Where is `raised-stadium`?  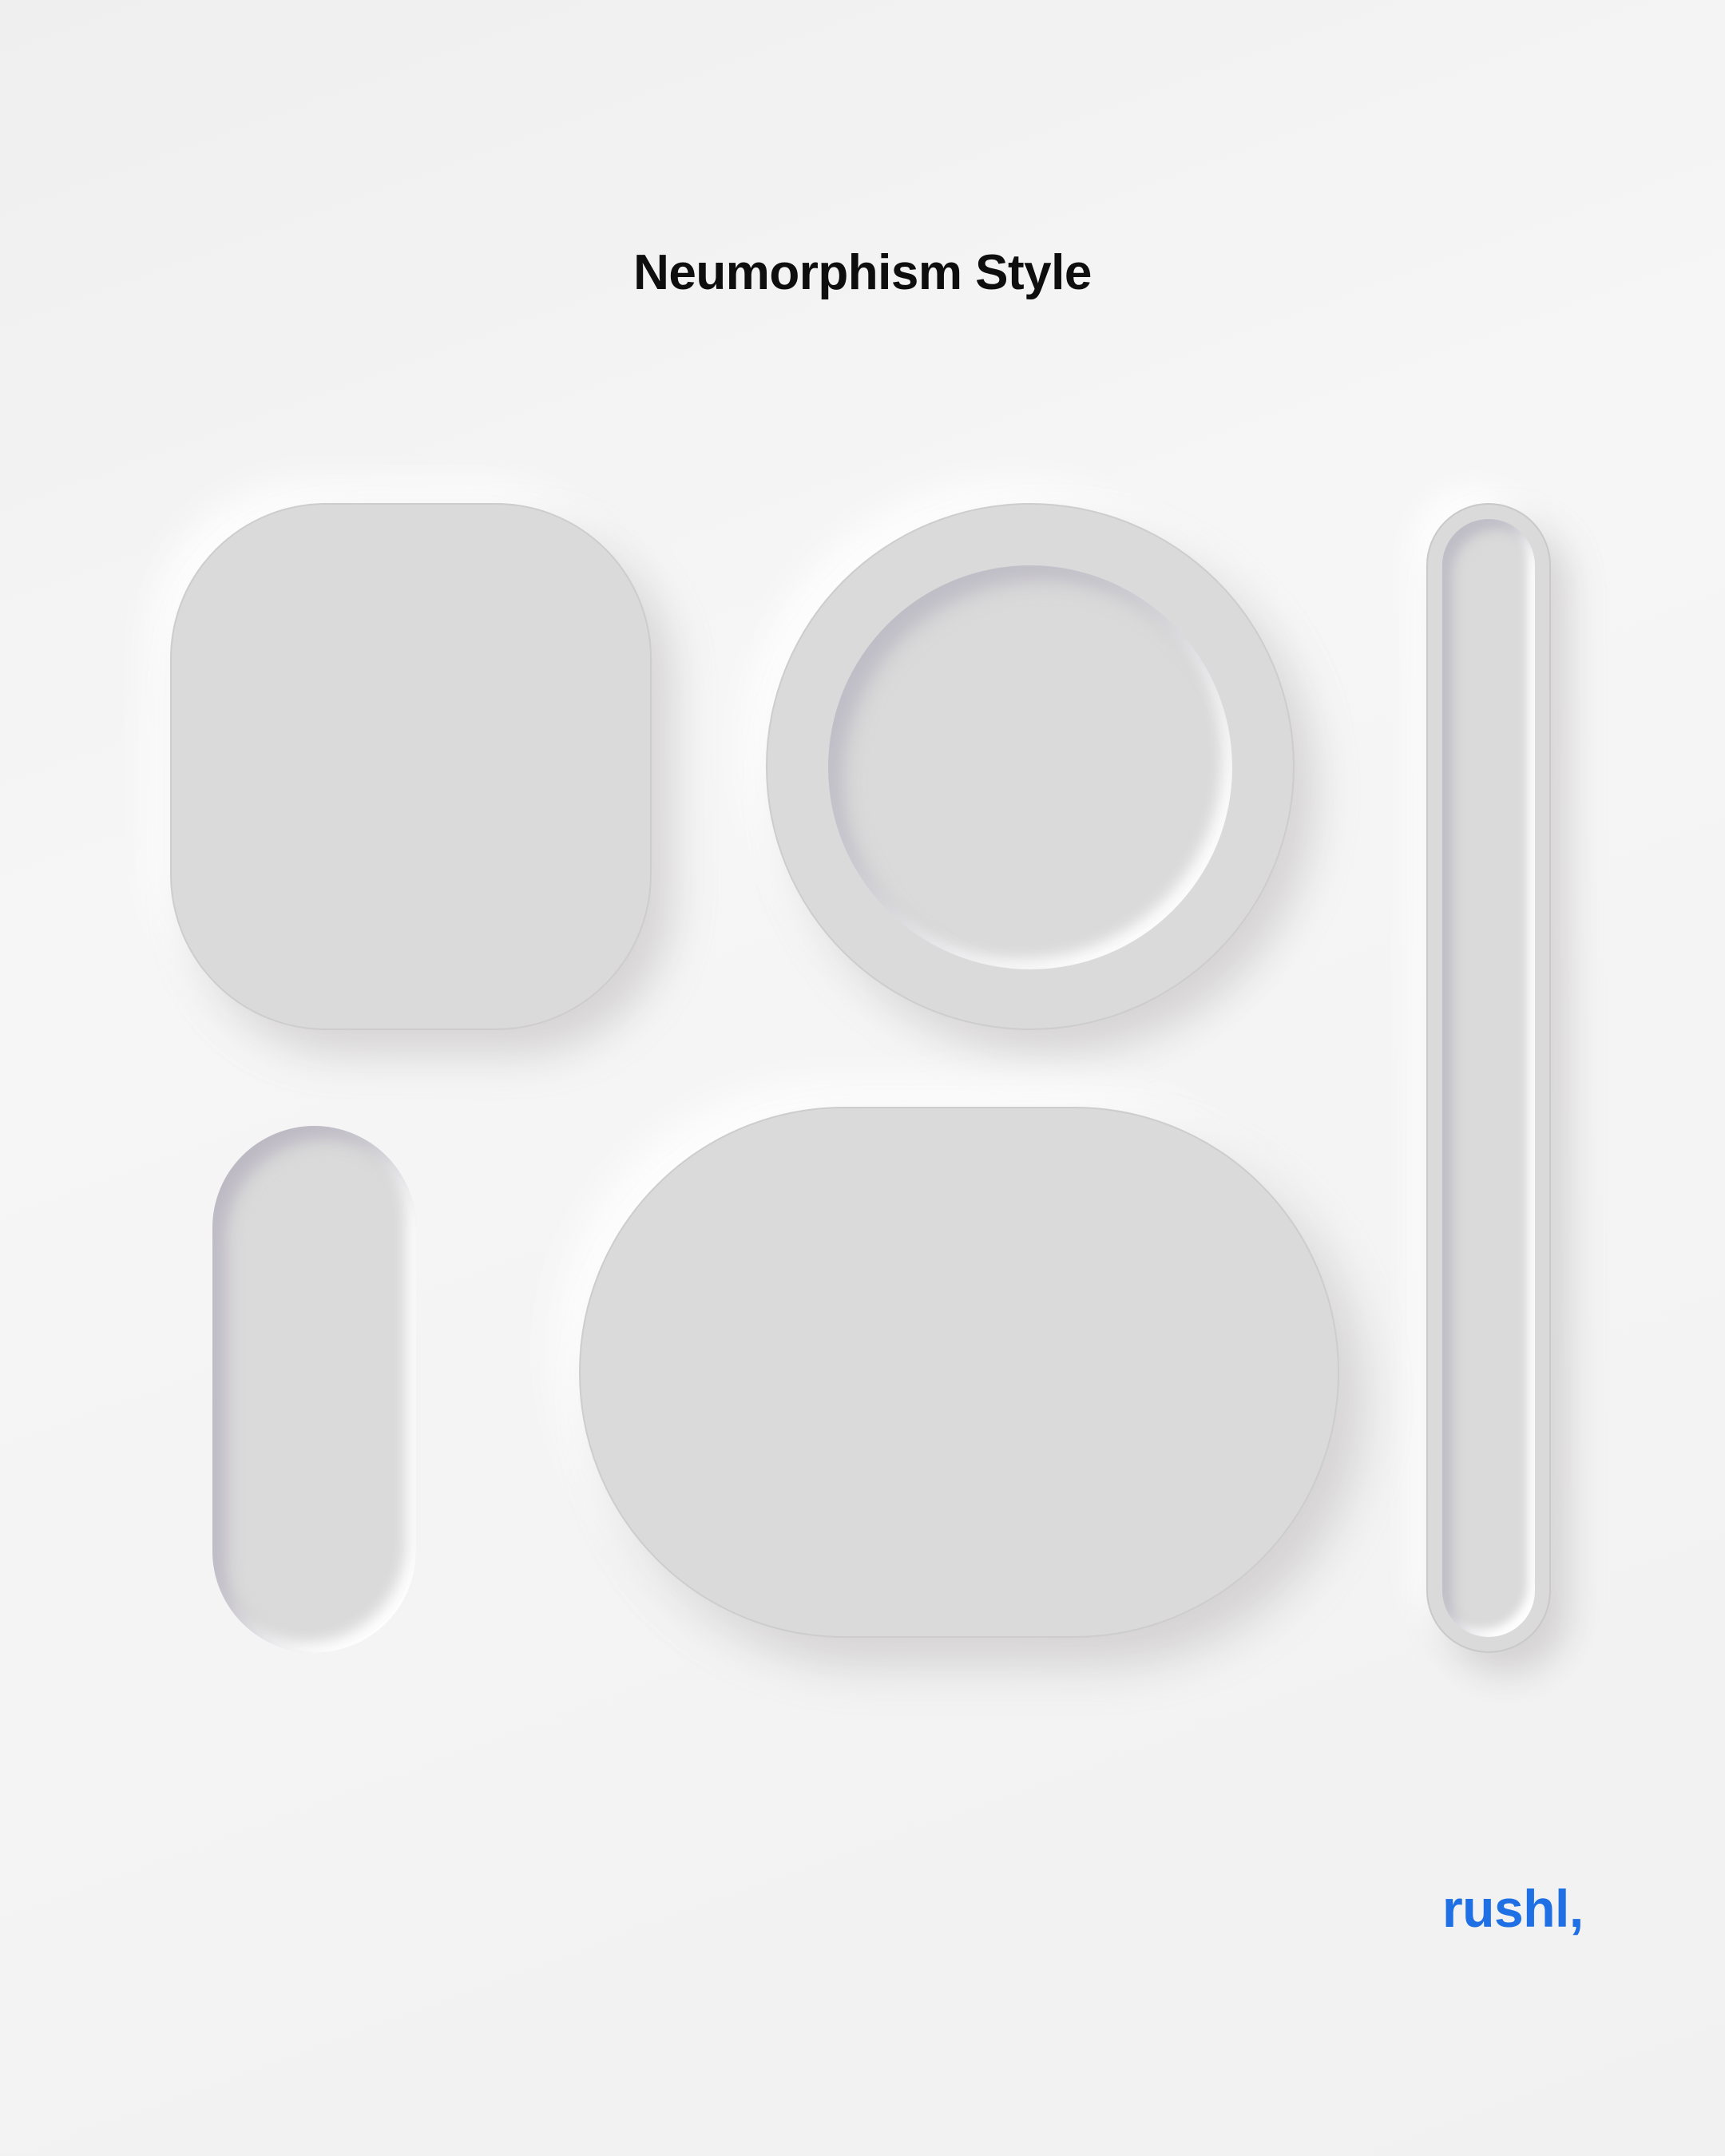
raised-stadium is located at coordinates (959, 1372).